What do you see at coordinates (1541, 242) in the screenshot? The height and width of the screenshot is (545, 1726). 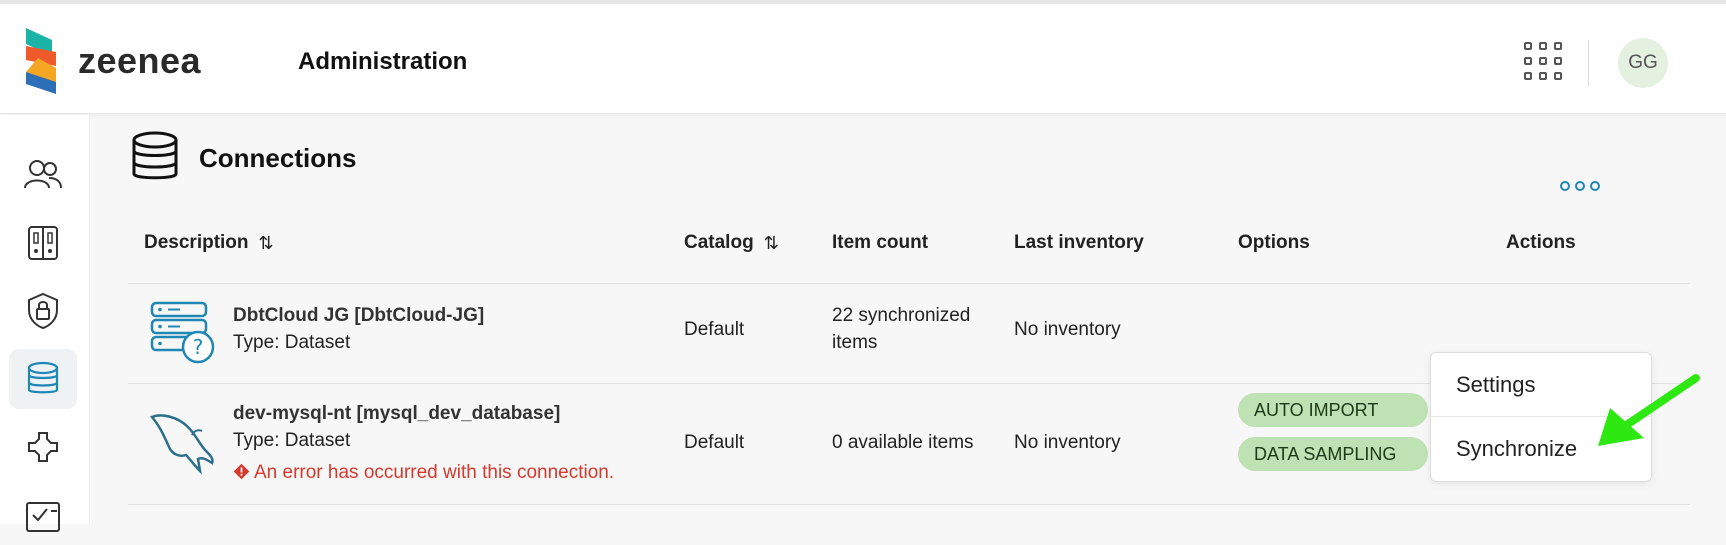 I see `column-header-actions: Actions` at bounding box center [1541, 242].